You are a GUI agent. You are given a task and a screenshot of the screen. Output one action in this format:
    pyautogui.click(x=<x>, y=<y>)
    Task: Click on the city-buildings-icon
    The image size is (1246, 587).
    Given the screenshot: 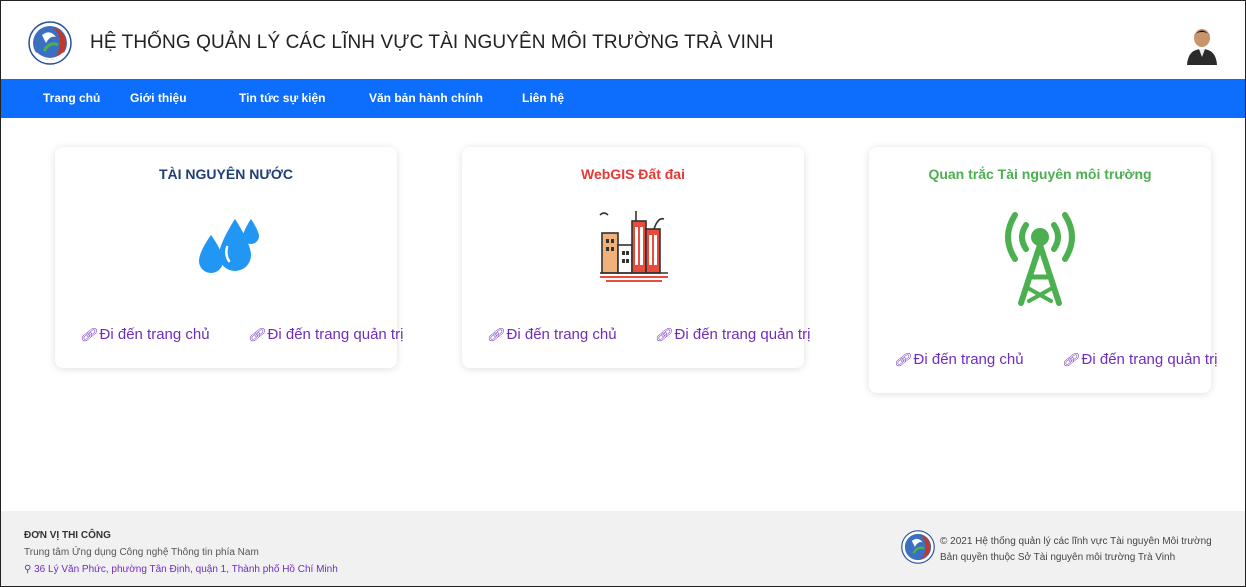 What is the action you would take?
    pyautogui.click(x=633, y=246)
    